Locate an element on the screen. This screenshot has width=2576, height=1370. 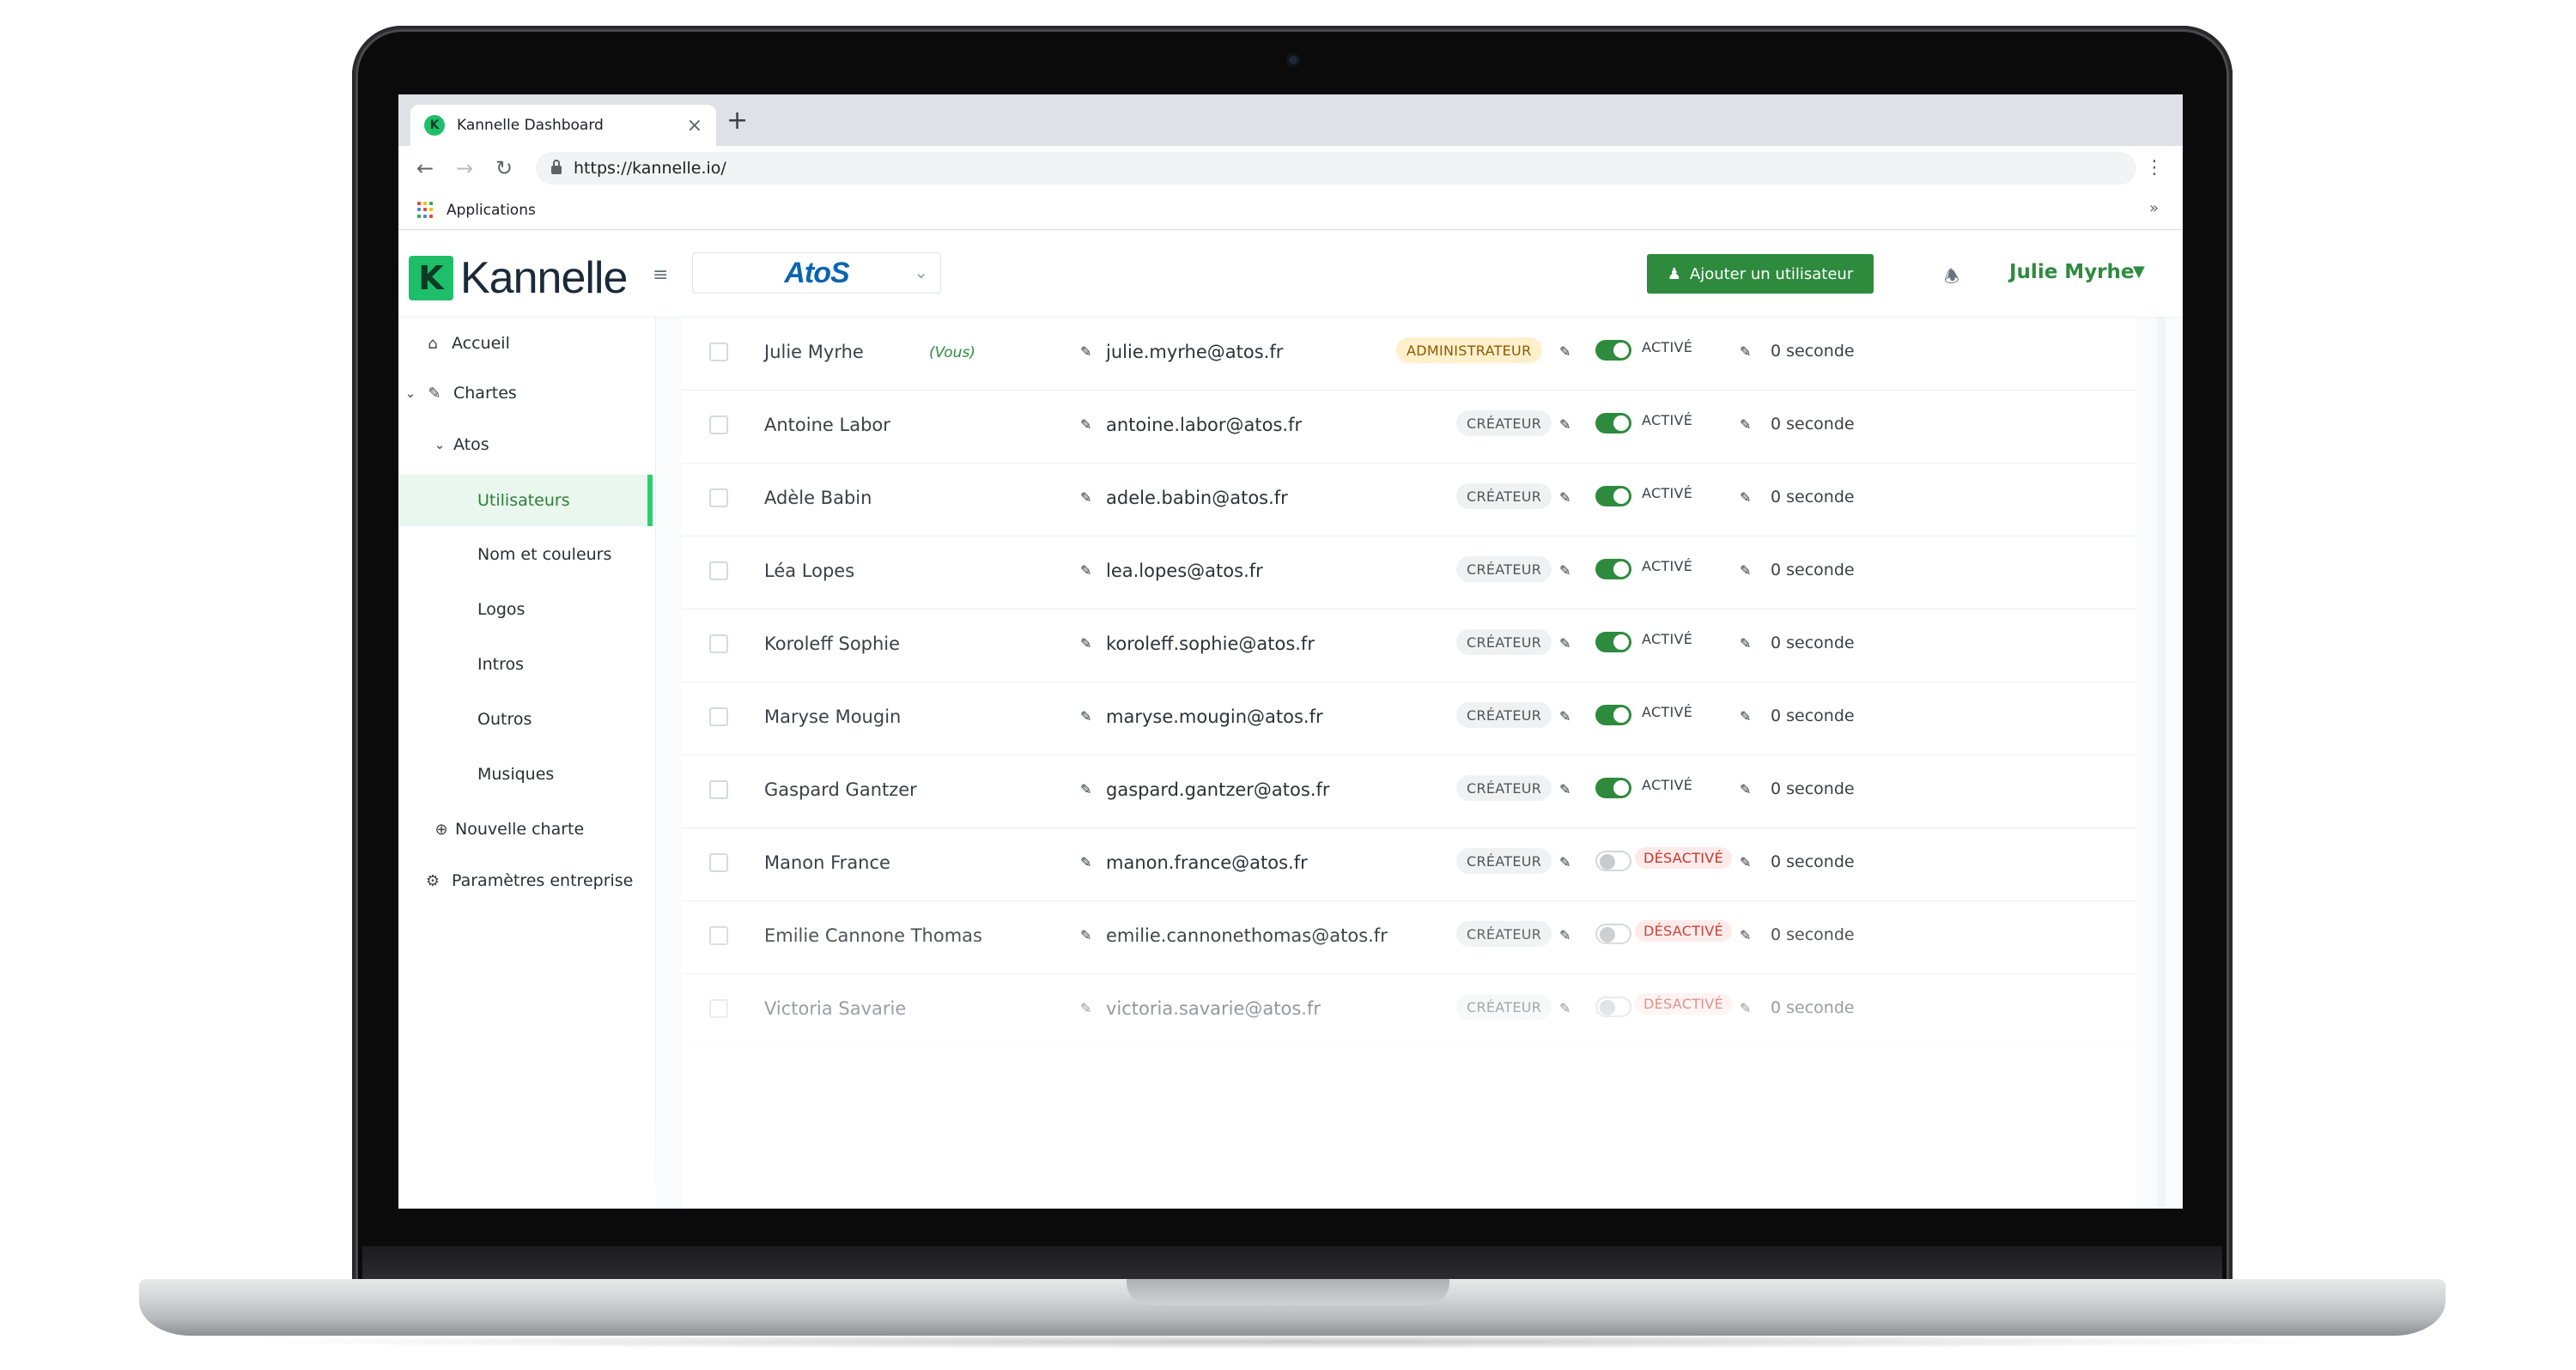
user-email: victoria.savarie@atos.fr is located at coordinates (1213, 1009).